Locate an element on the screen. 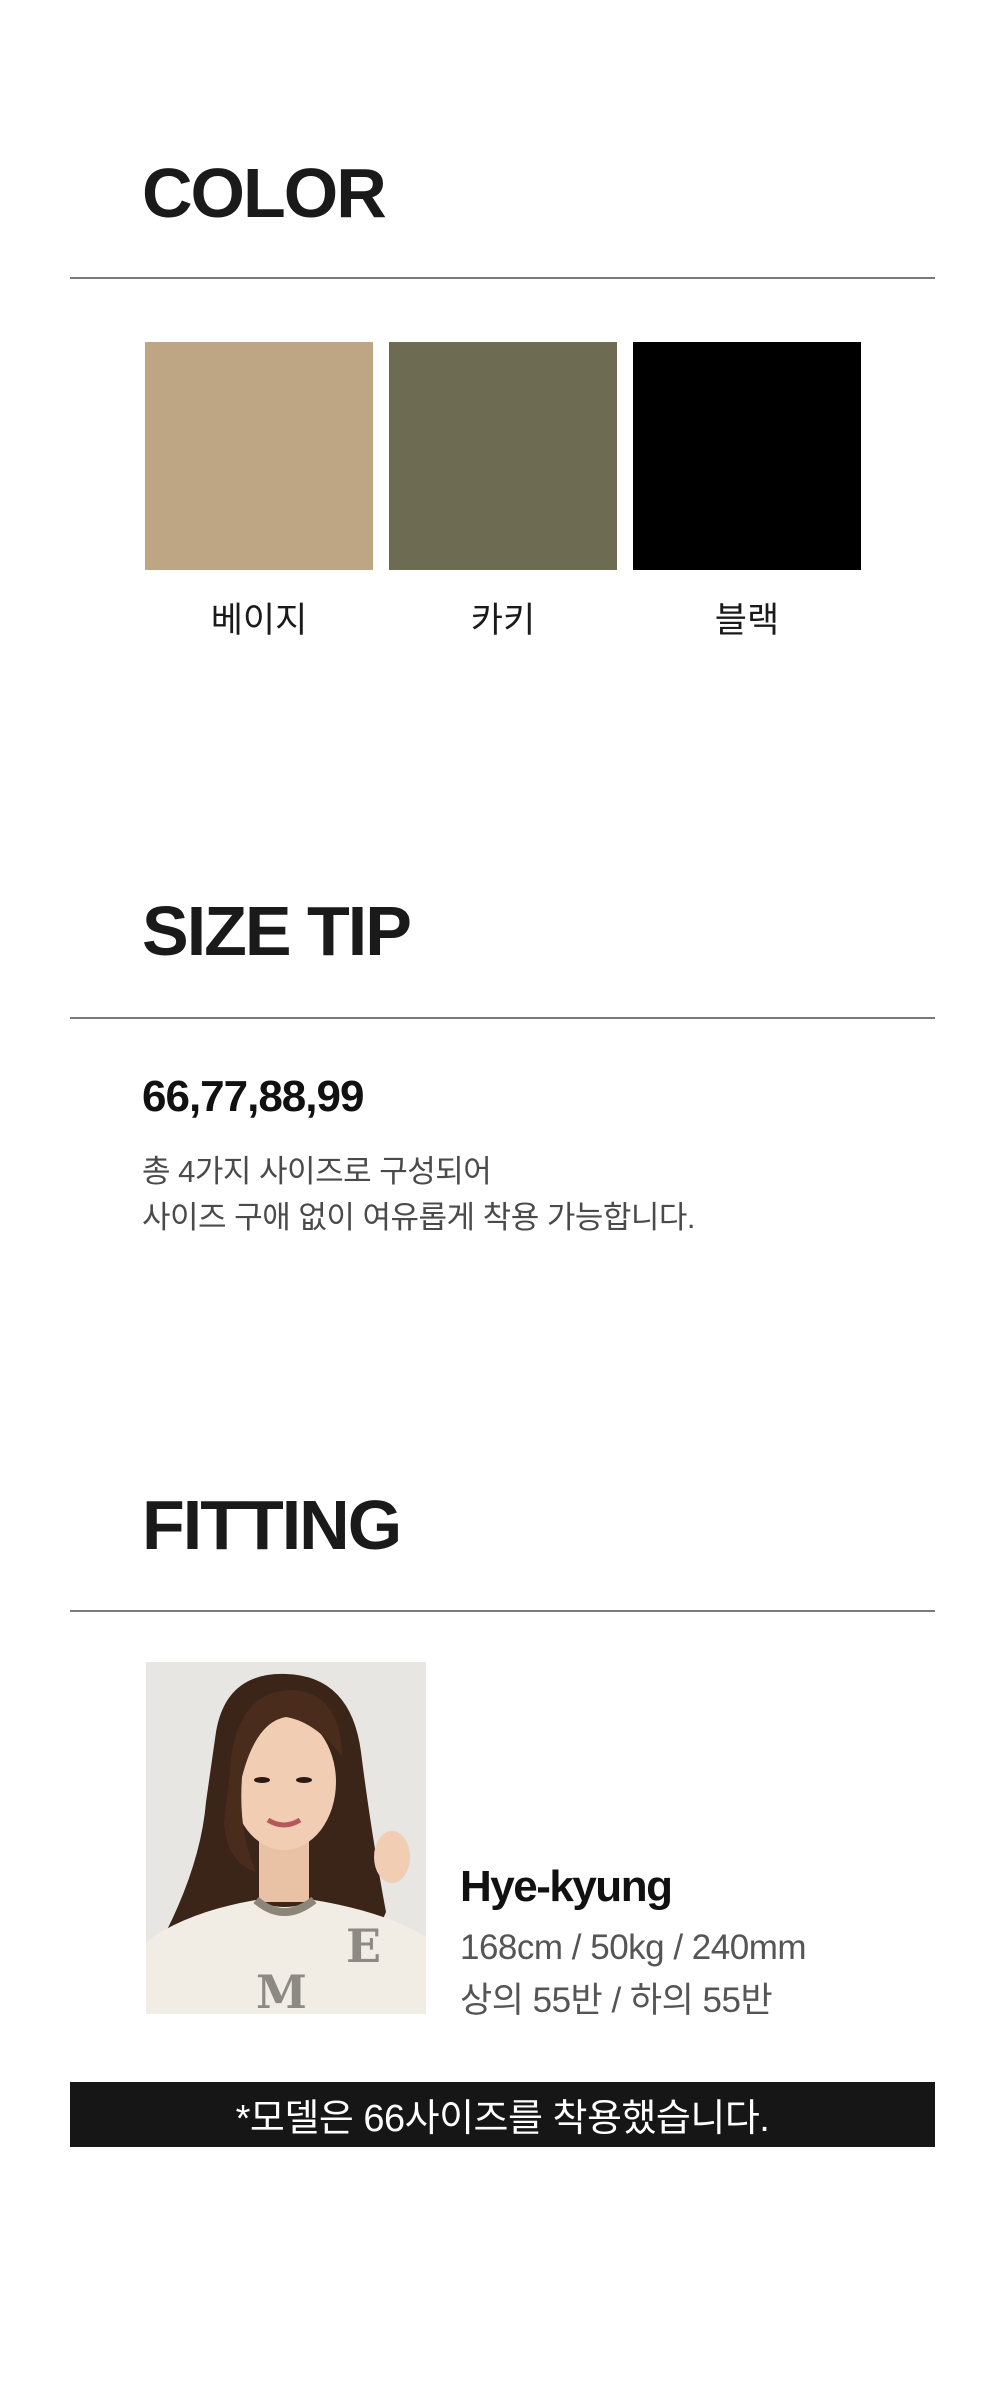 Image resolution: width=1000 pixels, height=2390 pixels. fitting-notice-bar: *모델은 66사이즈를 착용했습니다. is located at coordinates (502, 2114).